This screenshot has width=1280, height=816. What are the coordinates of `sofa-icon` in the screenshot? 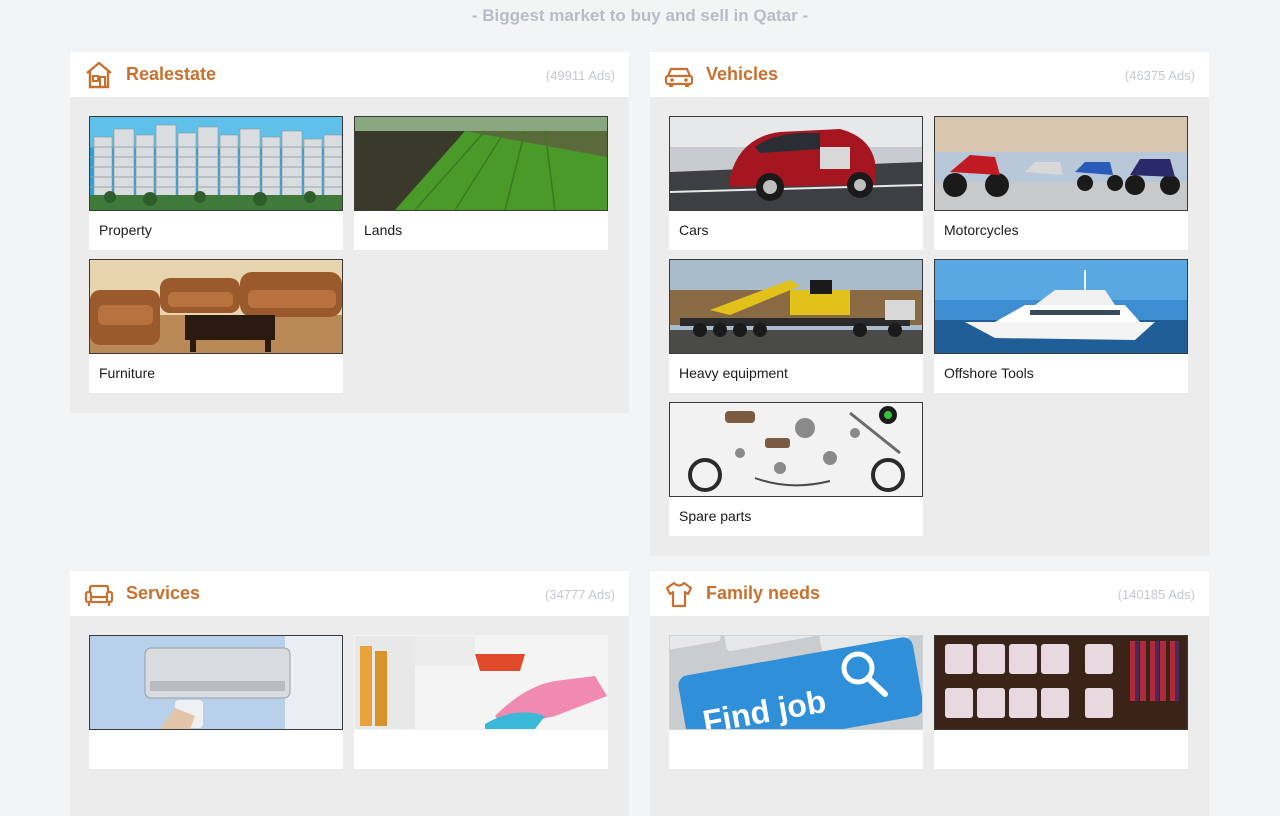 It's located at (99, 595).